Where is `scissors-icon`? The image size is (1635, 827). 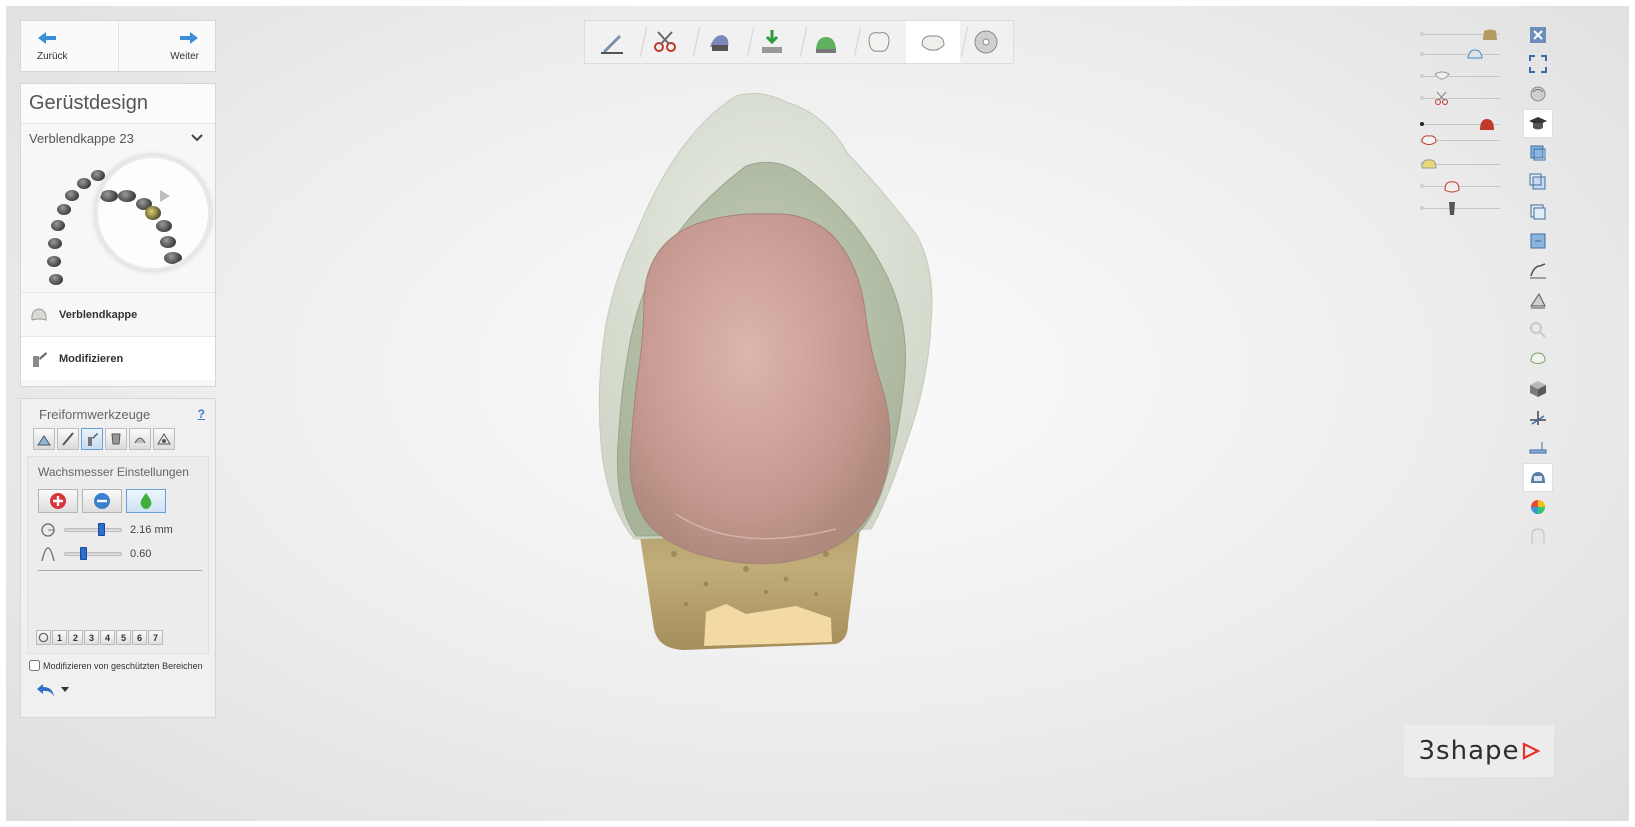 scissors-icon is located at coordinates (1442, 98).